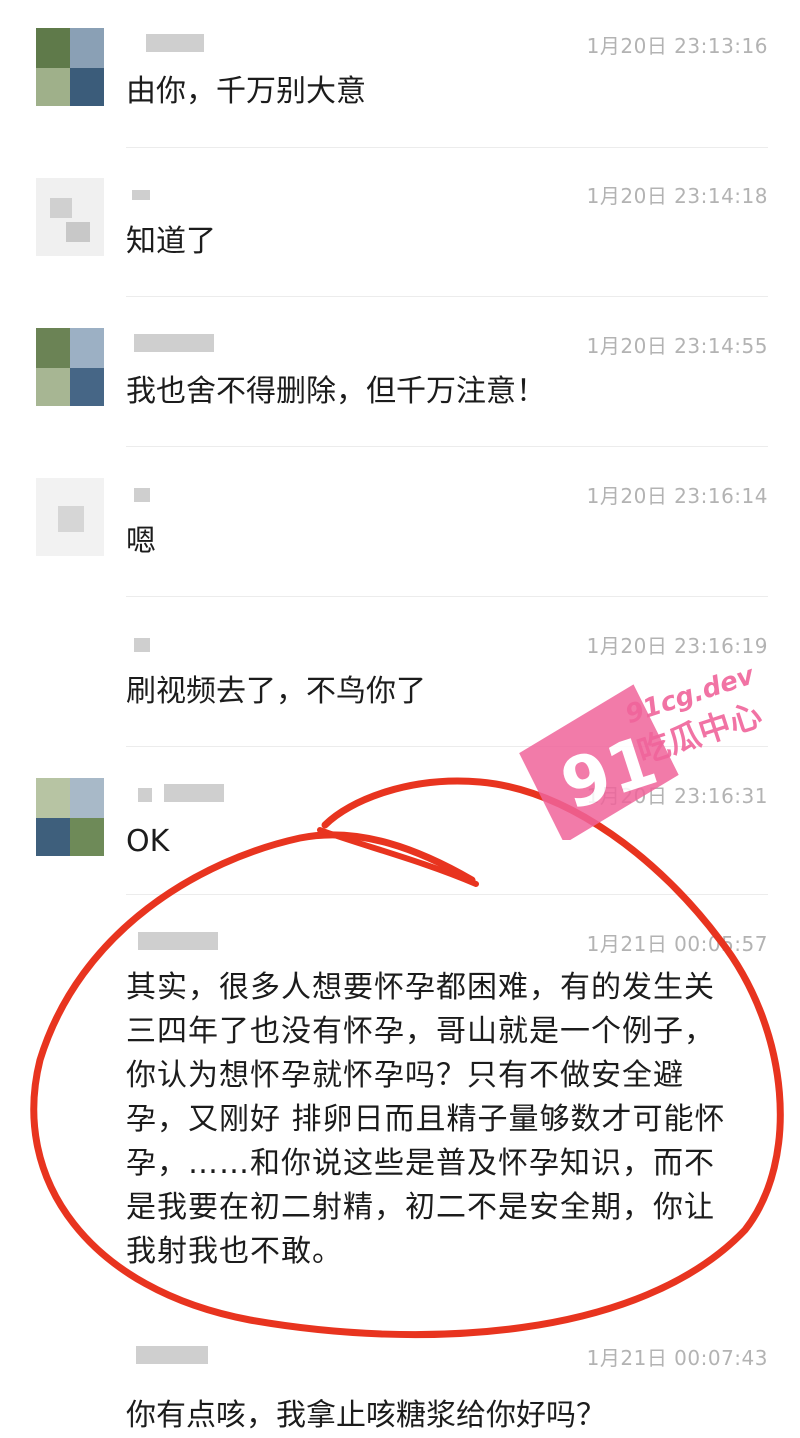 The height and width of the screenshot is (1438, 800). What do you see at coordinates (400, 1372) in the screenshot?
I see `chat-message: 1月21日 00:07:43 你有点咳，我拿止咳糖浆给你好吗？` at bounding box center [400, 1372].